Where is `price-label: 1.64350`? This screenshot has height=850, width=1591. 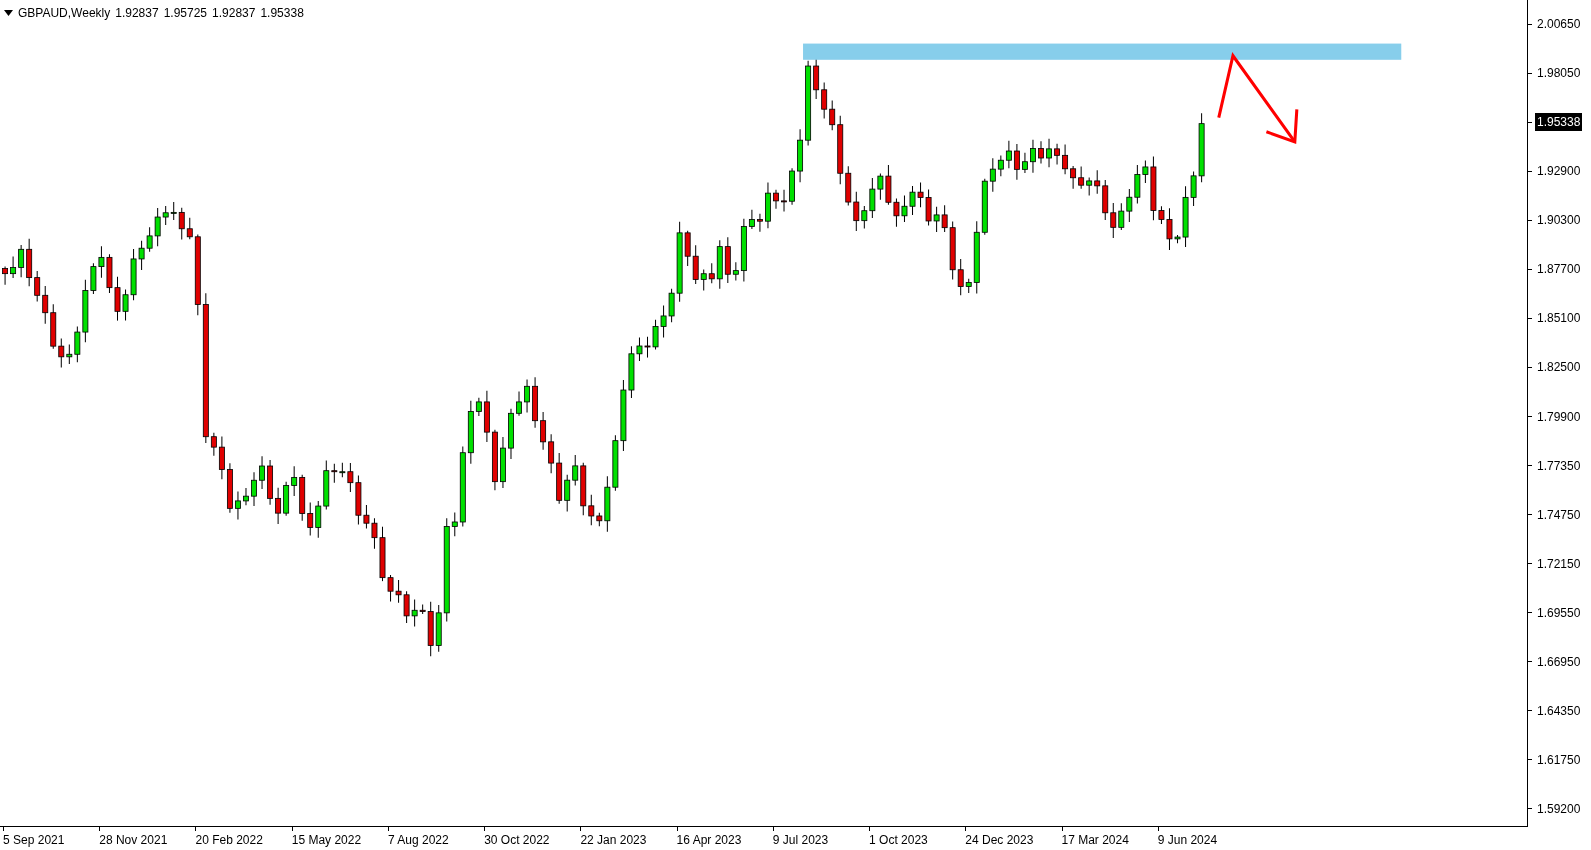 price-label: 1.64350 is located at coordinates (1559, 711).